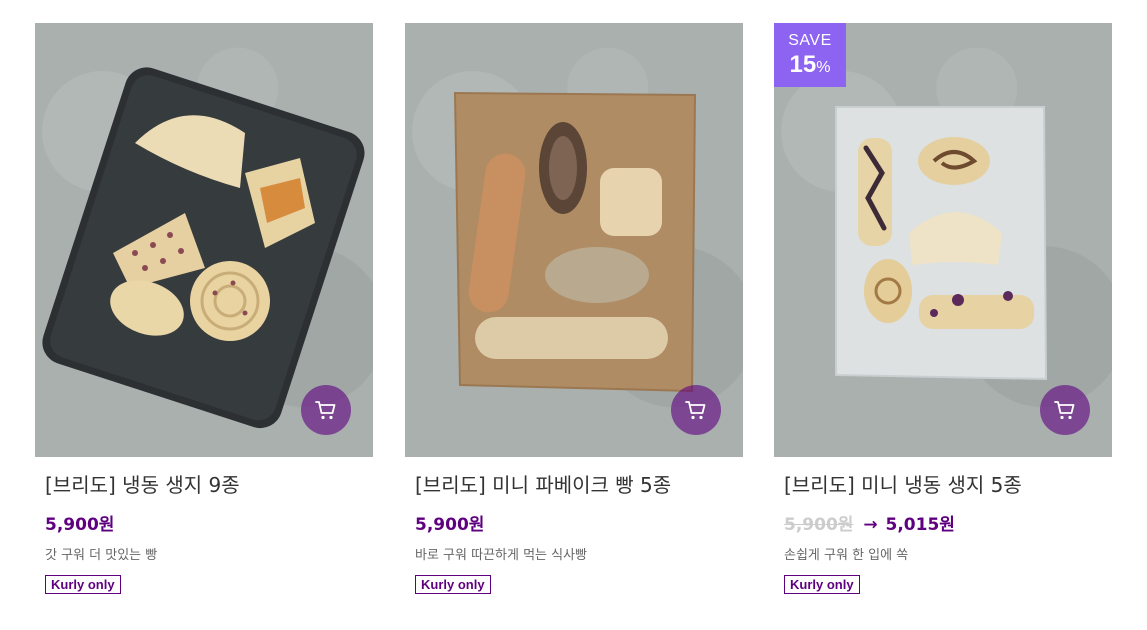 The width and height of the screenshot is (1147, 630). I want to click on original-price: 5,900원, so click(819, 525).